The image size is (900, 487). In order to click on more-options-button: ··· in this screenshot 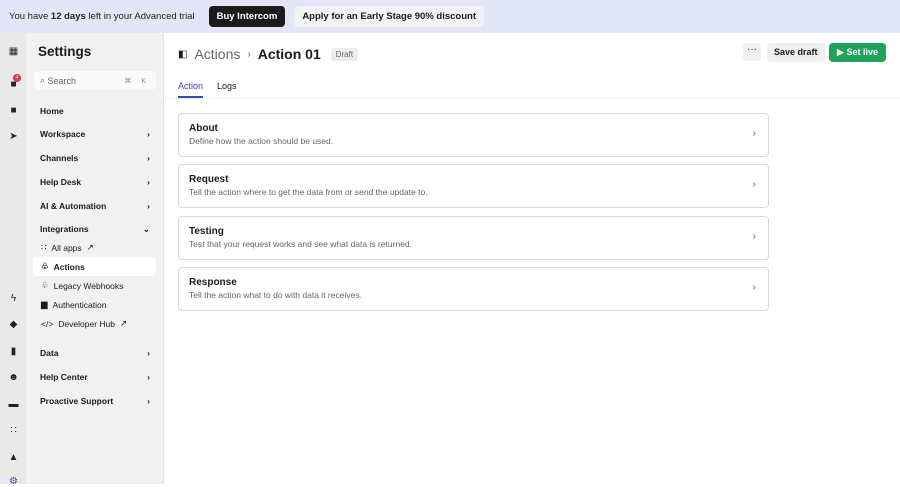, I will do `click(752, 52)`.